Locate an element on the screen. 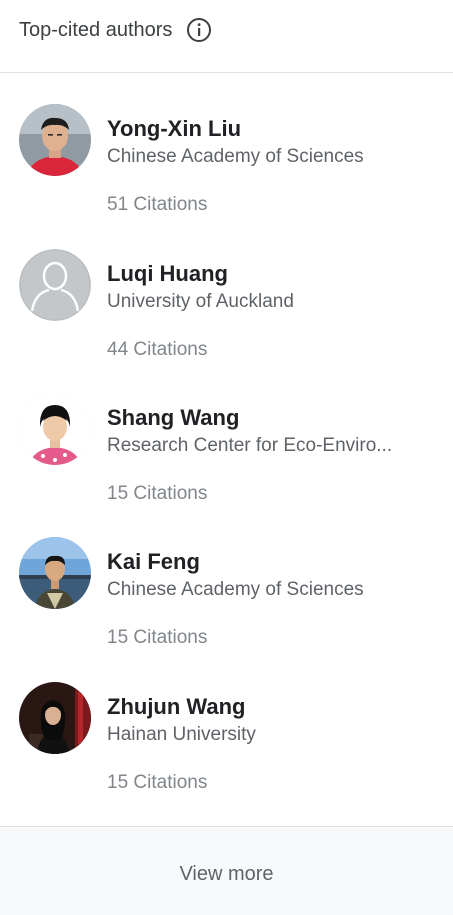  panel-header: Top-cited authors is located at coordinates (226, 36).